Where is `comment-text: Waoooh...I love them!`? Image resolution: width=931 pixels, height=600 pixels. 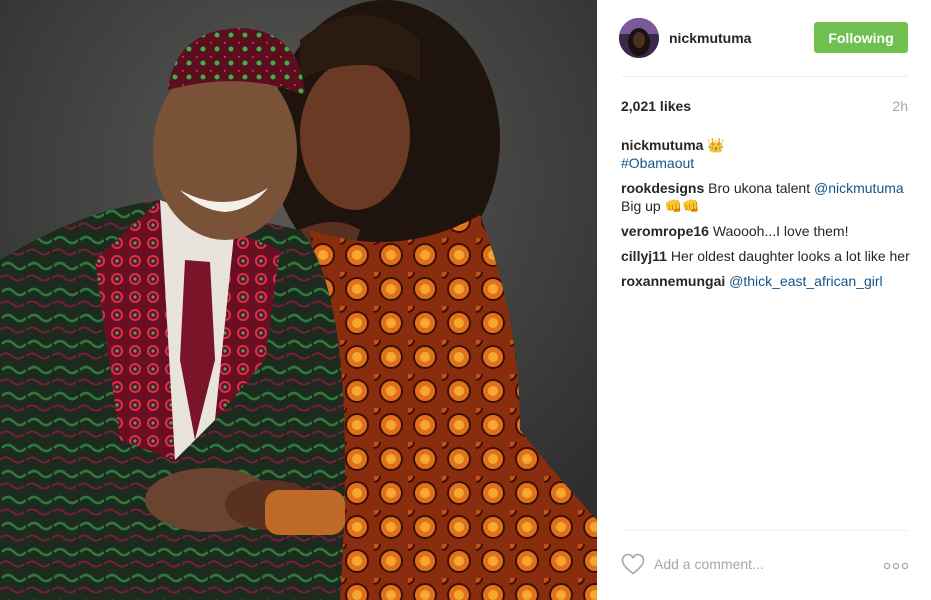
comment-text: Waoooh...I love them! is located at coordinates (778, 231).